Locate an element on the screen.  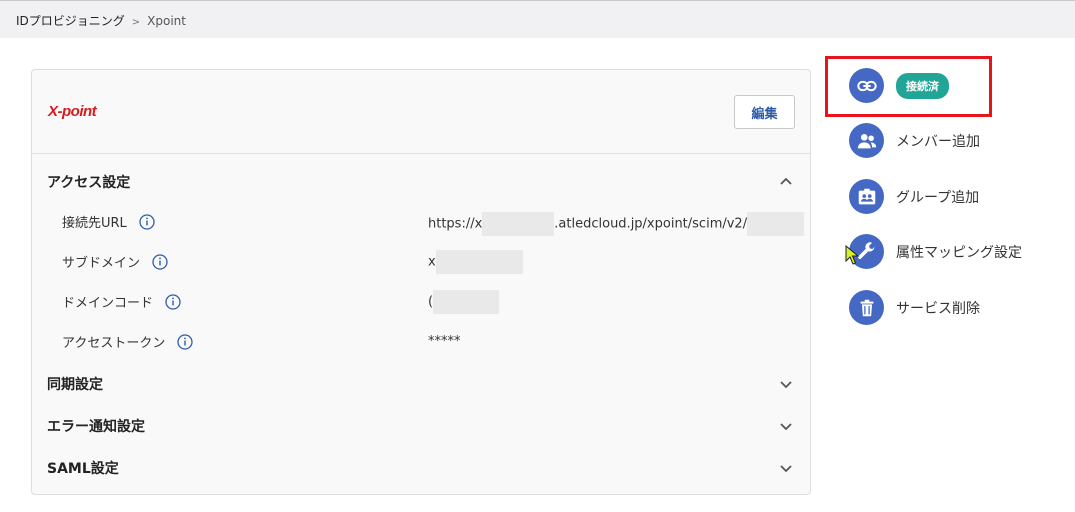
row-token-value: ***** is located at coordinates (444, 341).